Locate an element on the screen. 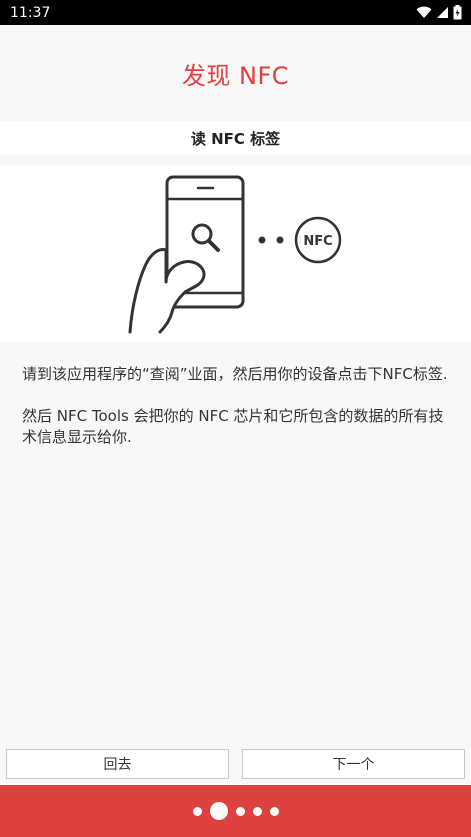 The height and width of the screenshot is (837, 471). nfc-badge-text: NFC is located at coordinates (317, 241).